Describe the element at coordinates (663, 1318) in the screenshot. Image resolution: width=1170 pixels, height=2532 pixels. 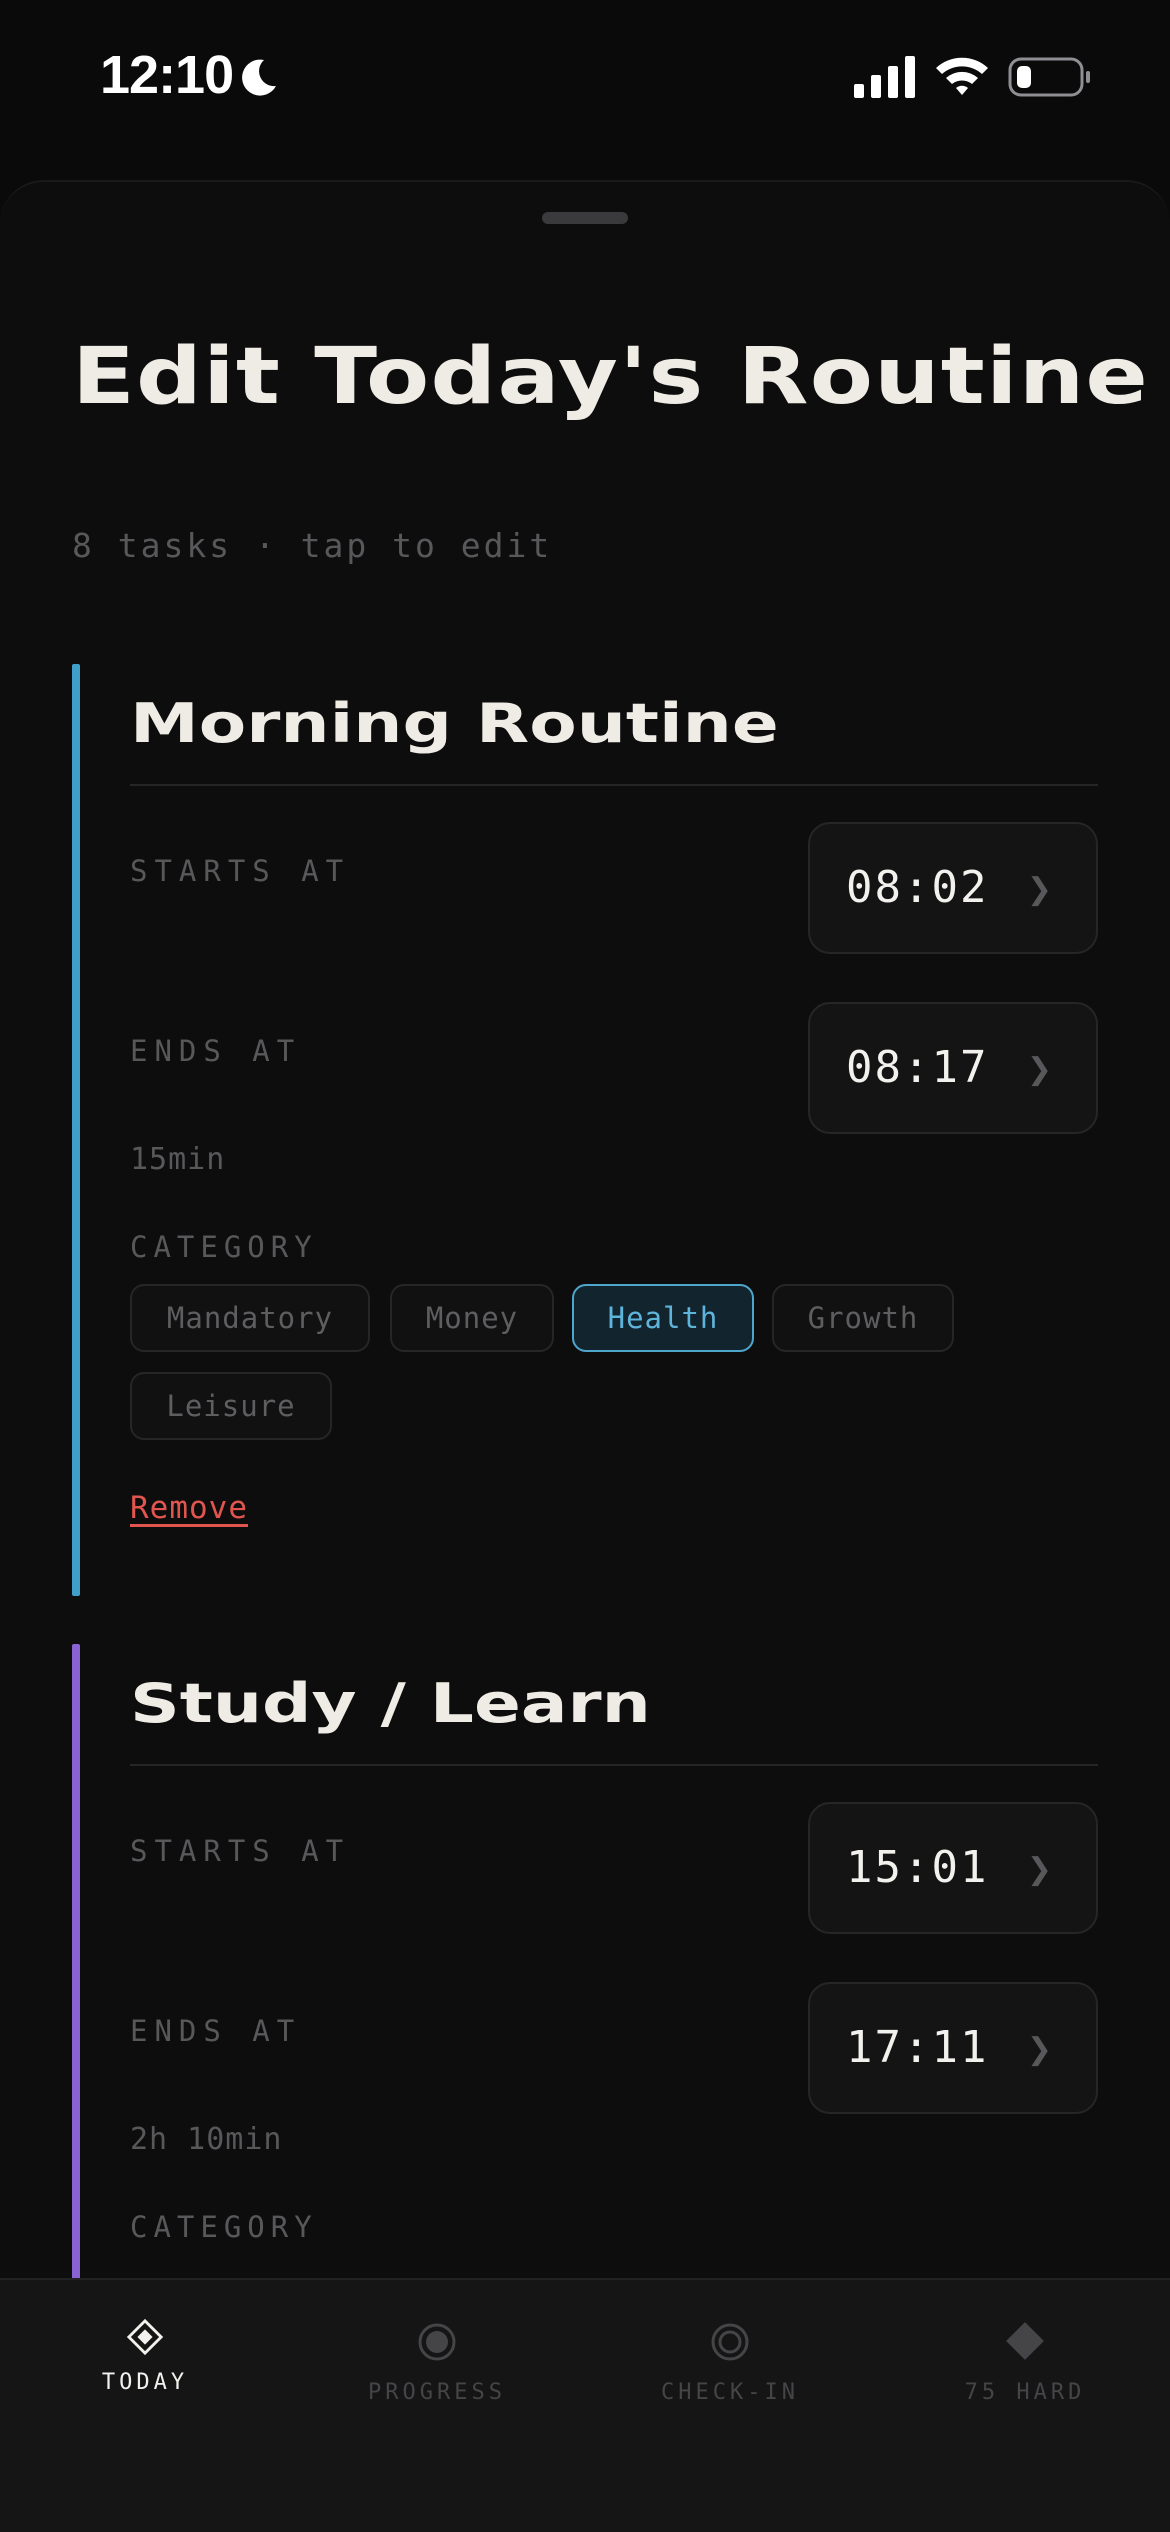
I see `category-chip-health: Health` at that location.